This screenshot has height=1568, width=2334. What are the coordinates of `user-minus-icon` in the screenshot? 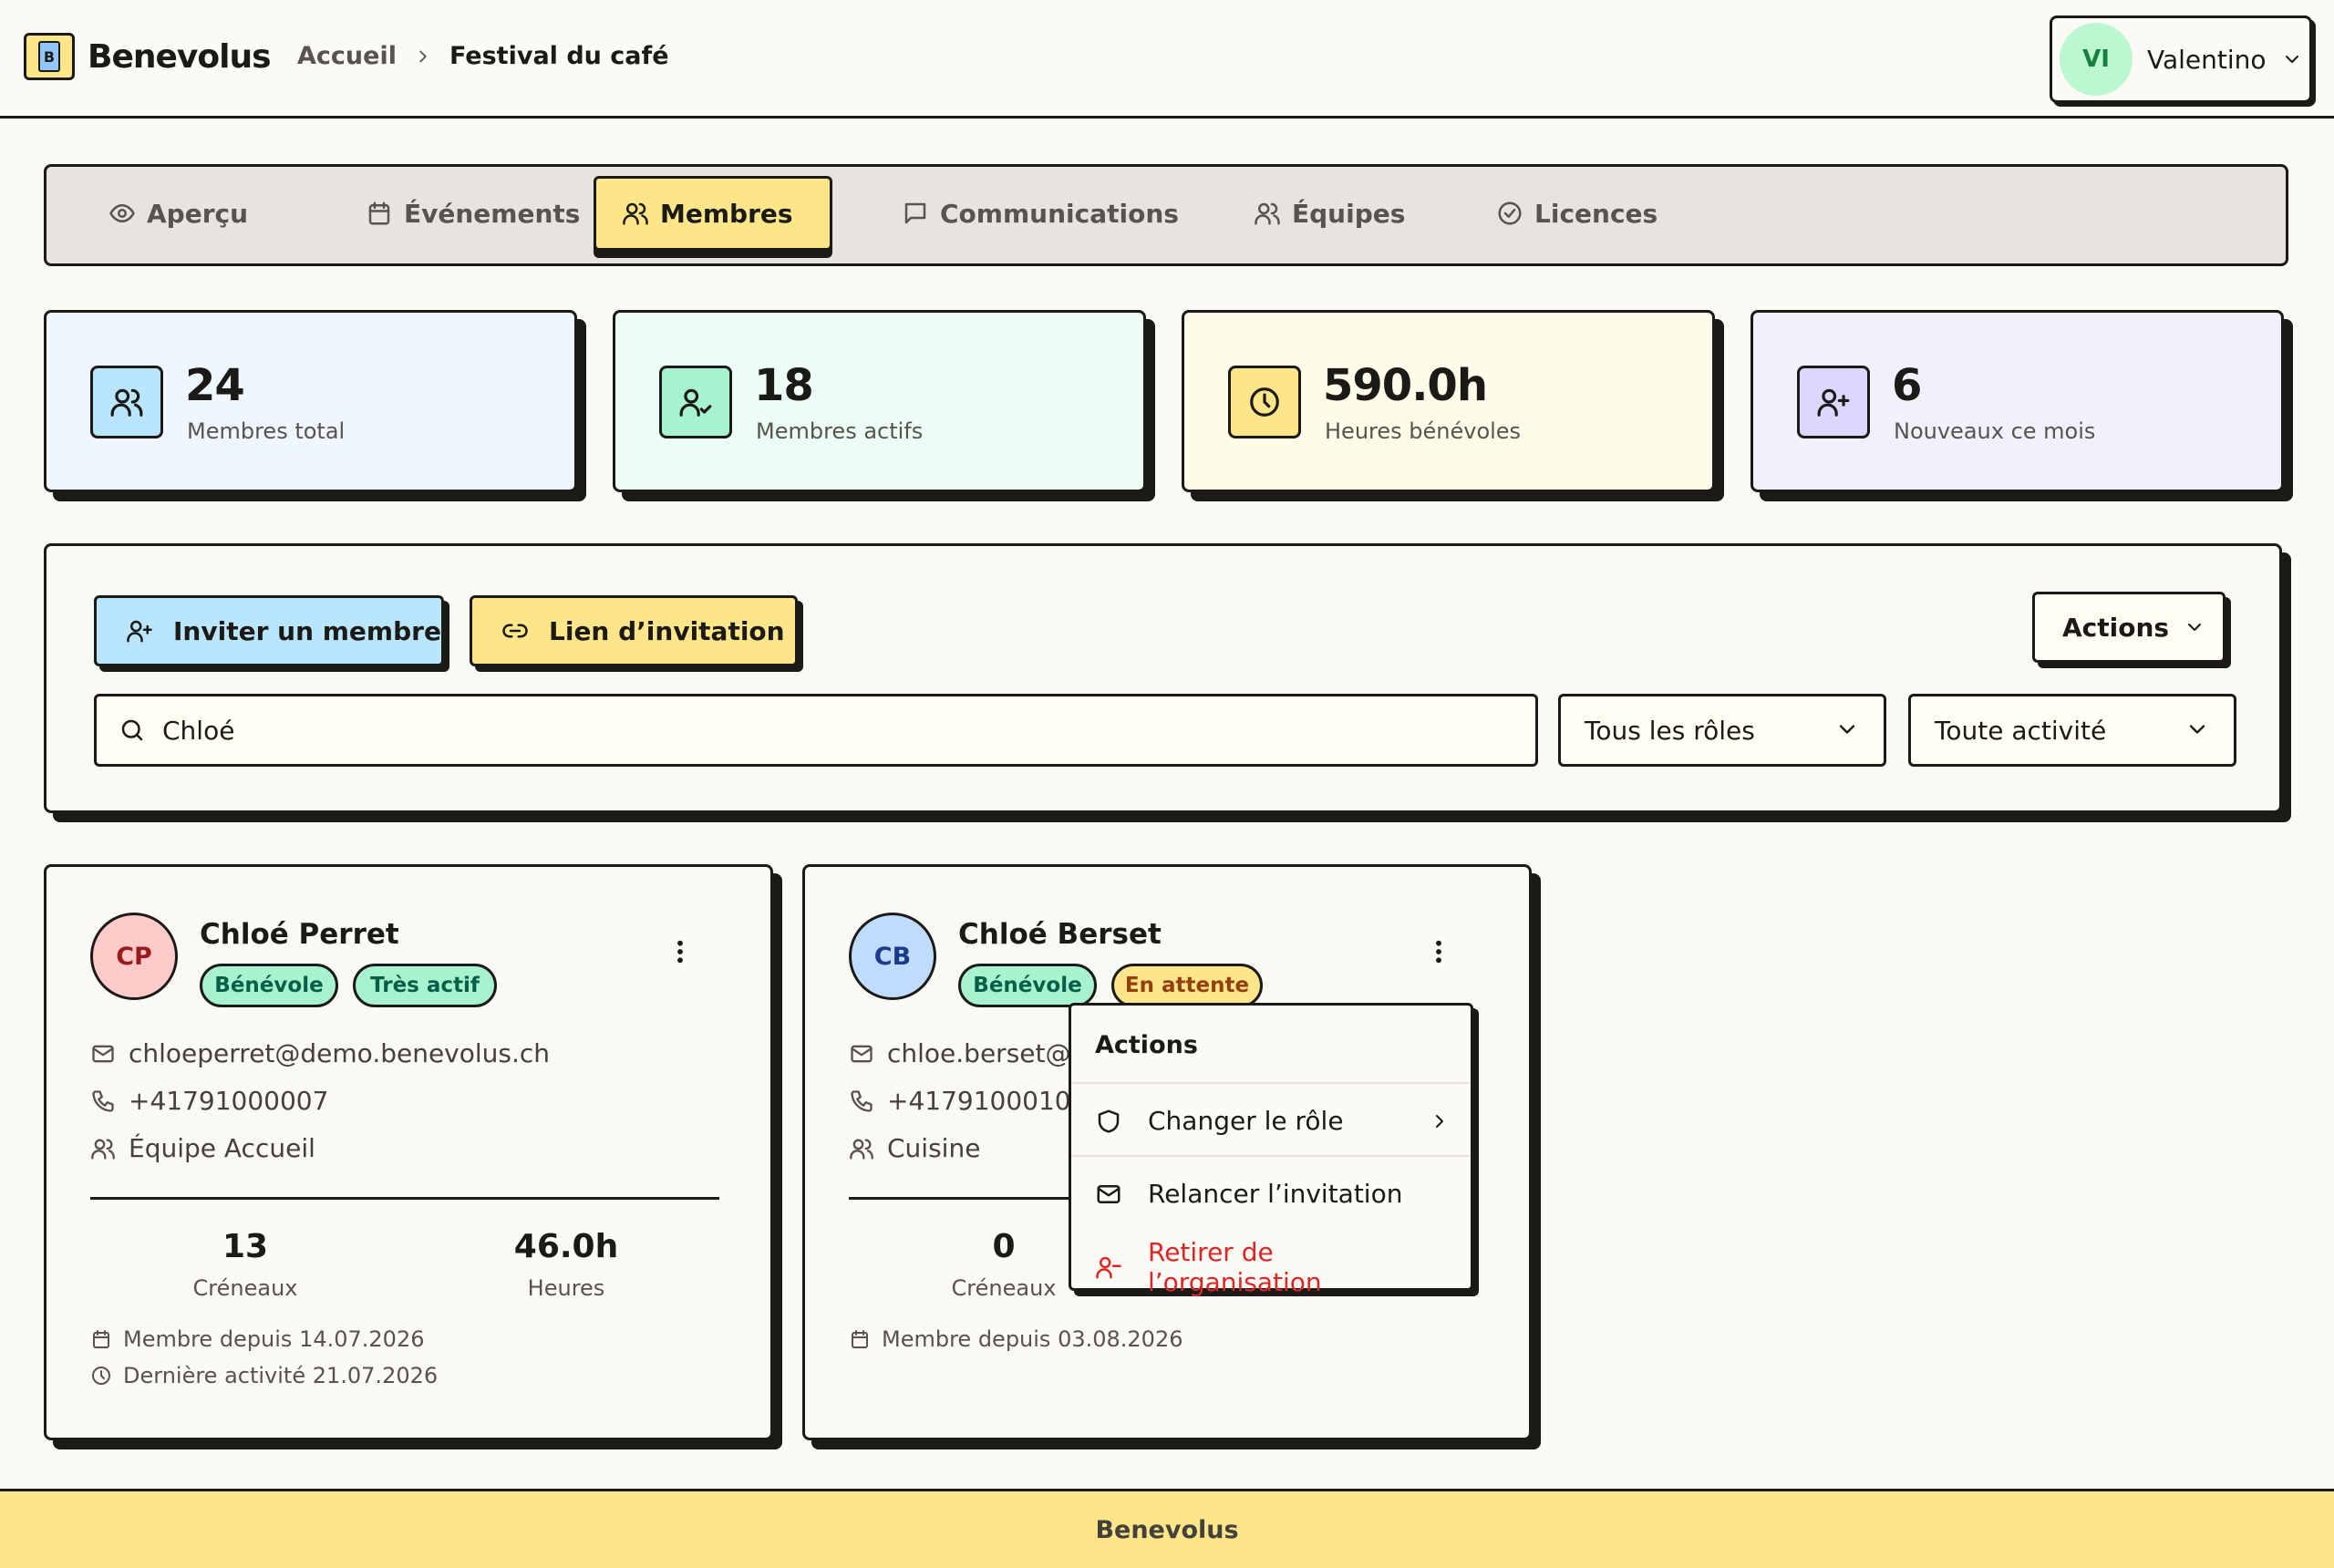 It's located at (1108, 1267).